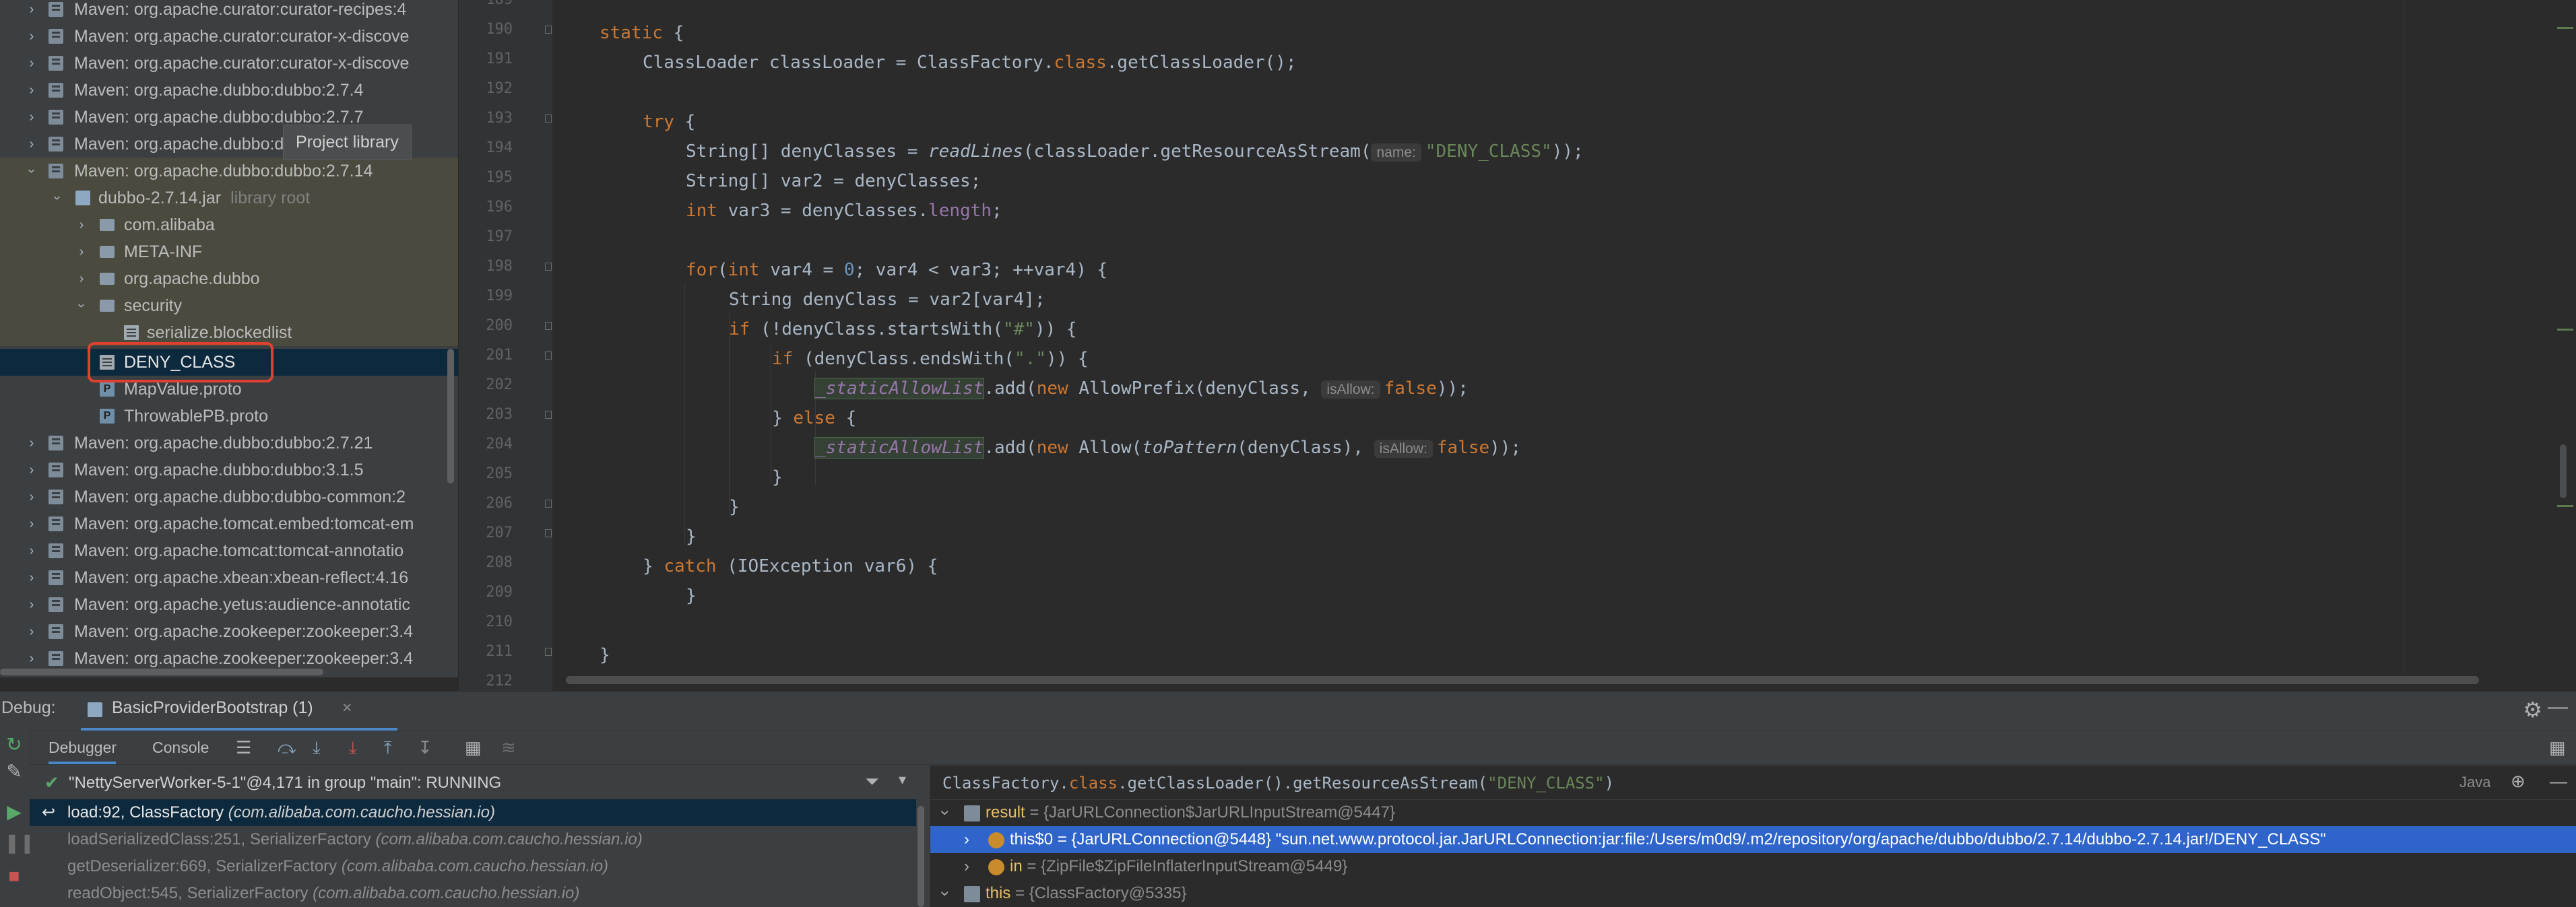  Describe the element at coordinates (229, 416) in the screenshot. I see `tree-row: P ThrowablePB.proto` at that location.